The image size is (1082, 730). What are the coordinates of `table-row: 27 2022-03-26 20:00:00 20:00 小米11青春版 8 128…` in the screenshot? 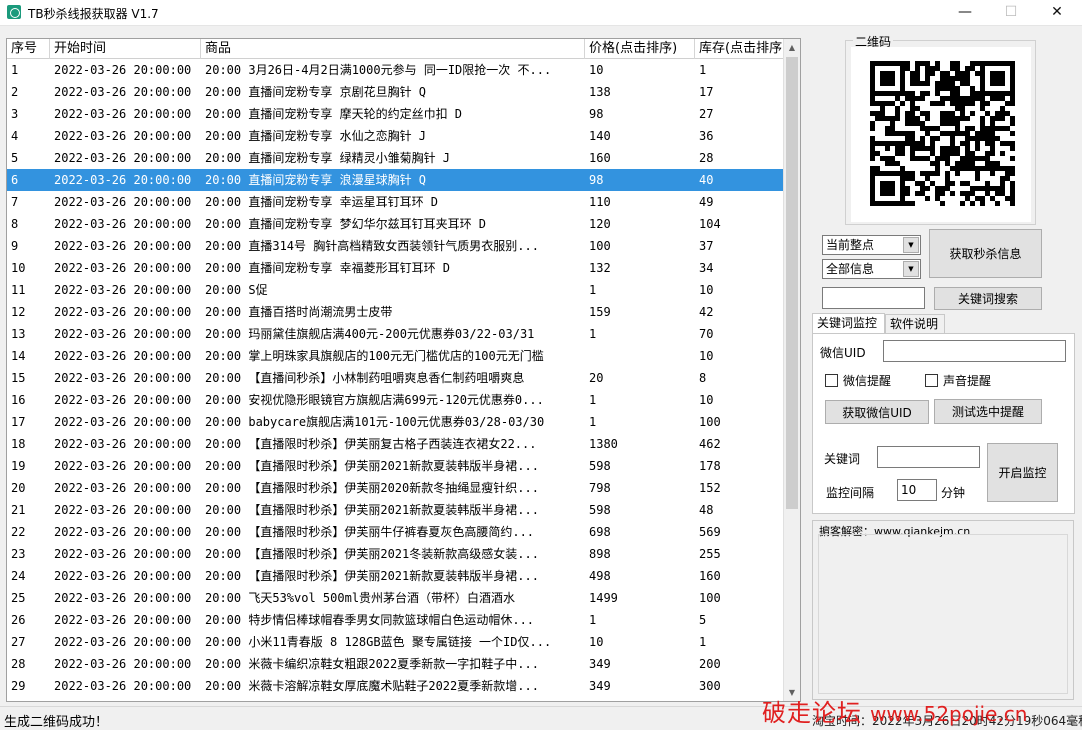 It's located at (396, 642).